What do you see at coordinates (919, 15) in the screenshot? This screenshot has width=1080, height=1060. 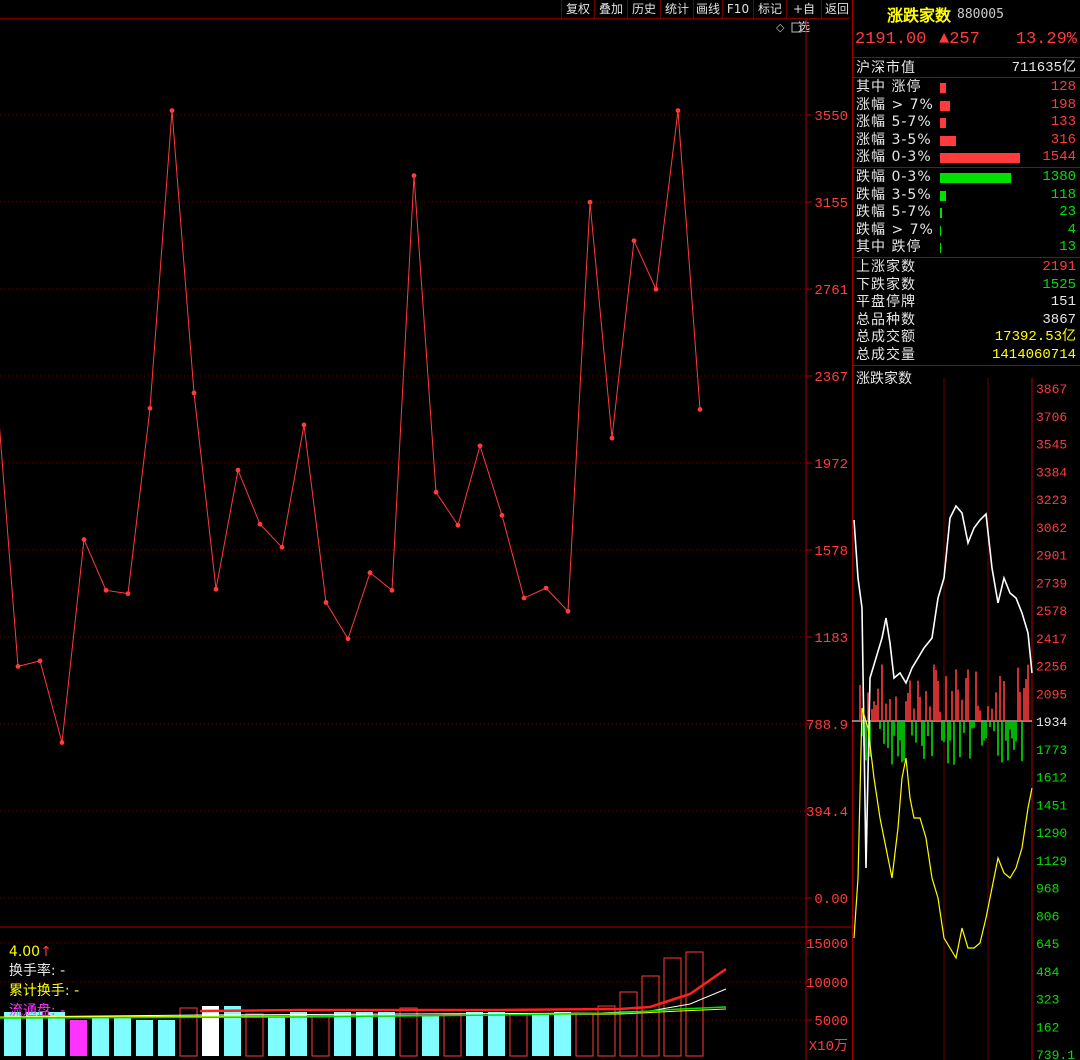 I see `index-title: 涨跌家数` at bounding box center [919, 15].